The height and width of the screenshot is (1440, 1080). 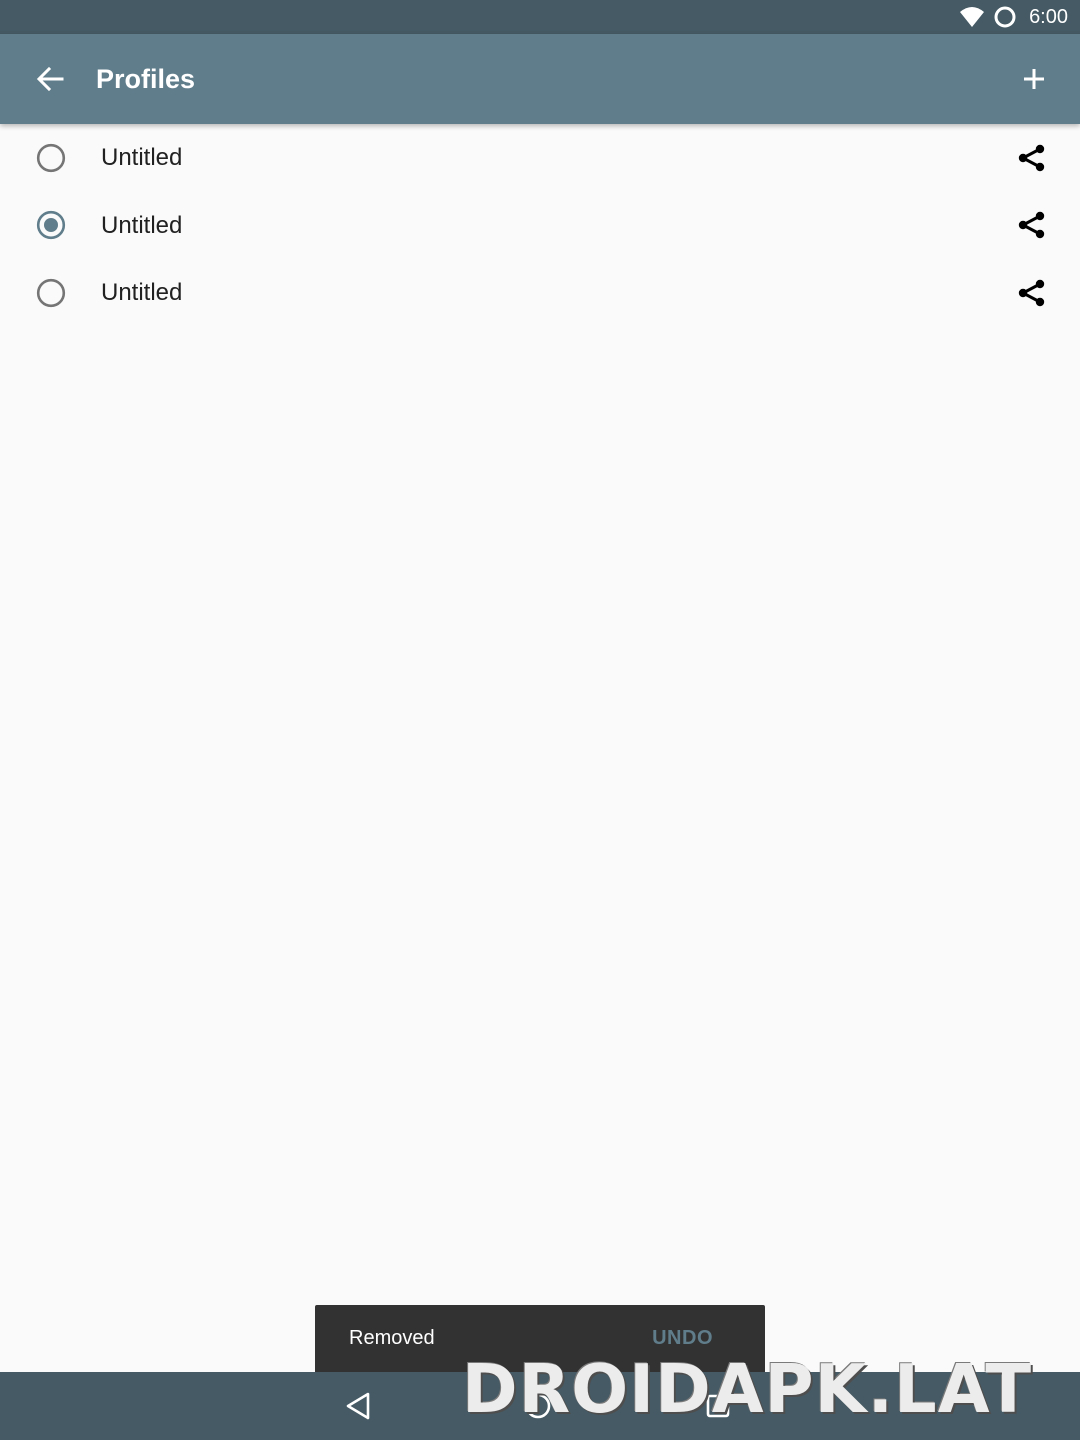 What do you see at coordinates (392, 1338) in the screenshot?
I see `snackbar-message: Removed` at bounding box center [392, 1338].